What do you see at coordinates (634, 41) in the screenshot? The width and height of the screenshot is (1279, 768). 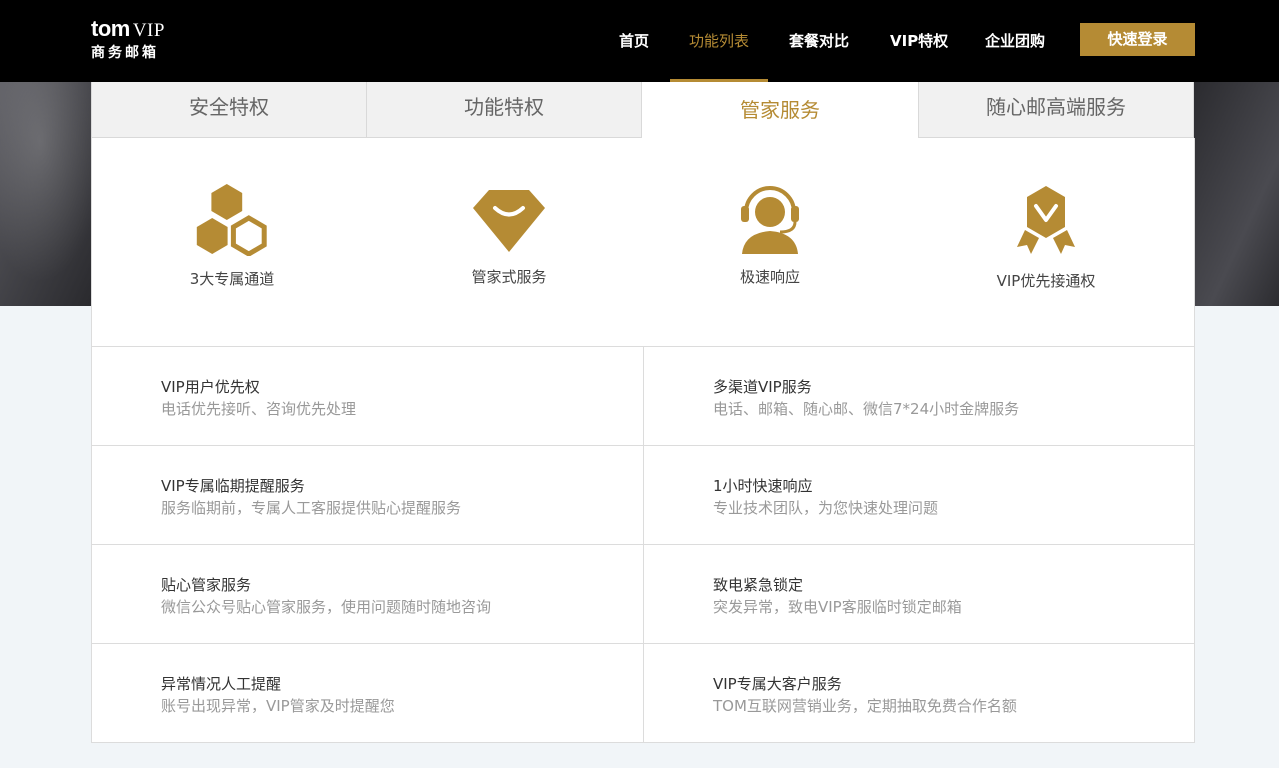 I see `nav-home: 首页` at bounding box center [634, 41].